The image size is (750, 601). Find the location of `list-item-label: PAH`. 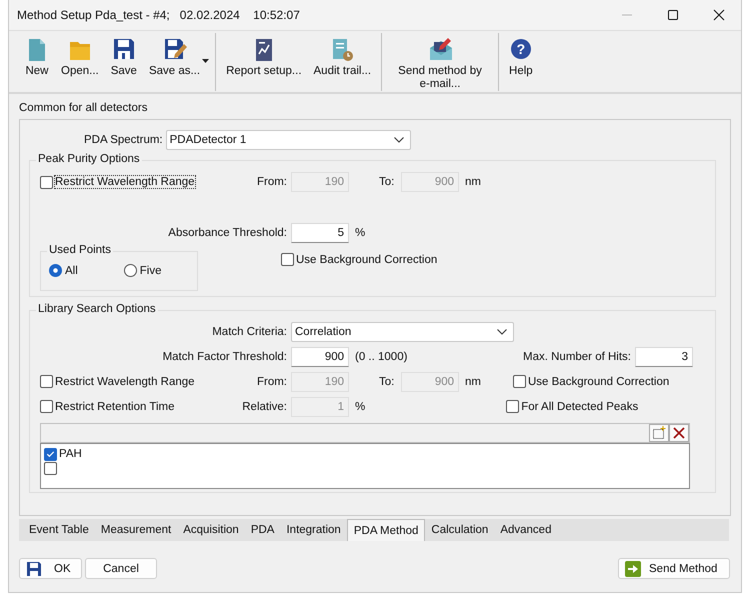

list-item-label: PAH is located at coordinates (70, 454).